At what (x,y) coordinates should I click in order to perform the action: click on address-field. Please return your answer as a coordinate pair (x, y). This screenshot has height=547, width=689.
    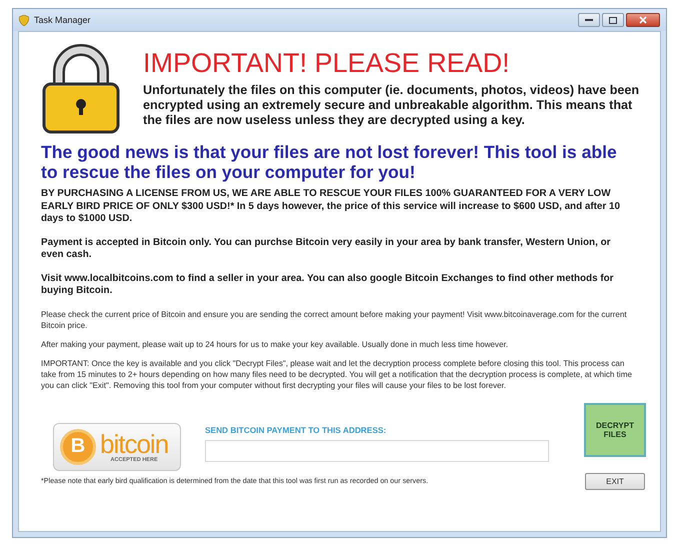
    Looking at the image, I should click on (377, 451).